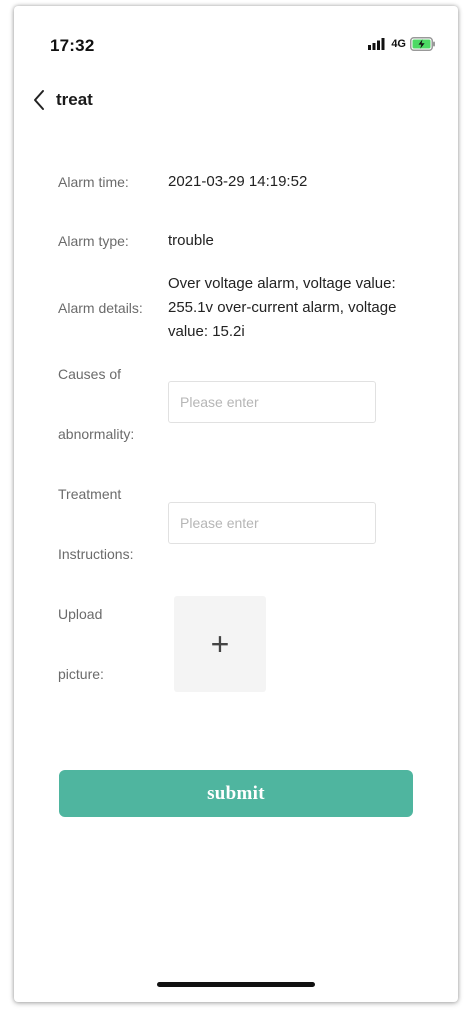 The width and height of the screenshot is (474, 1014). I want to click on status-indicators: 4G, so click(401, 44).